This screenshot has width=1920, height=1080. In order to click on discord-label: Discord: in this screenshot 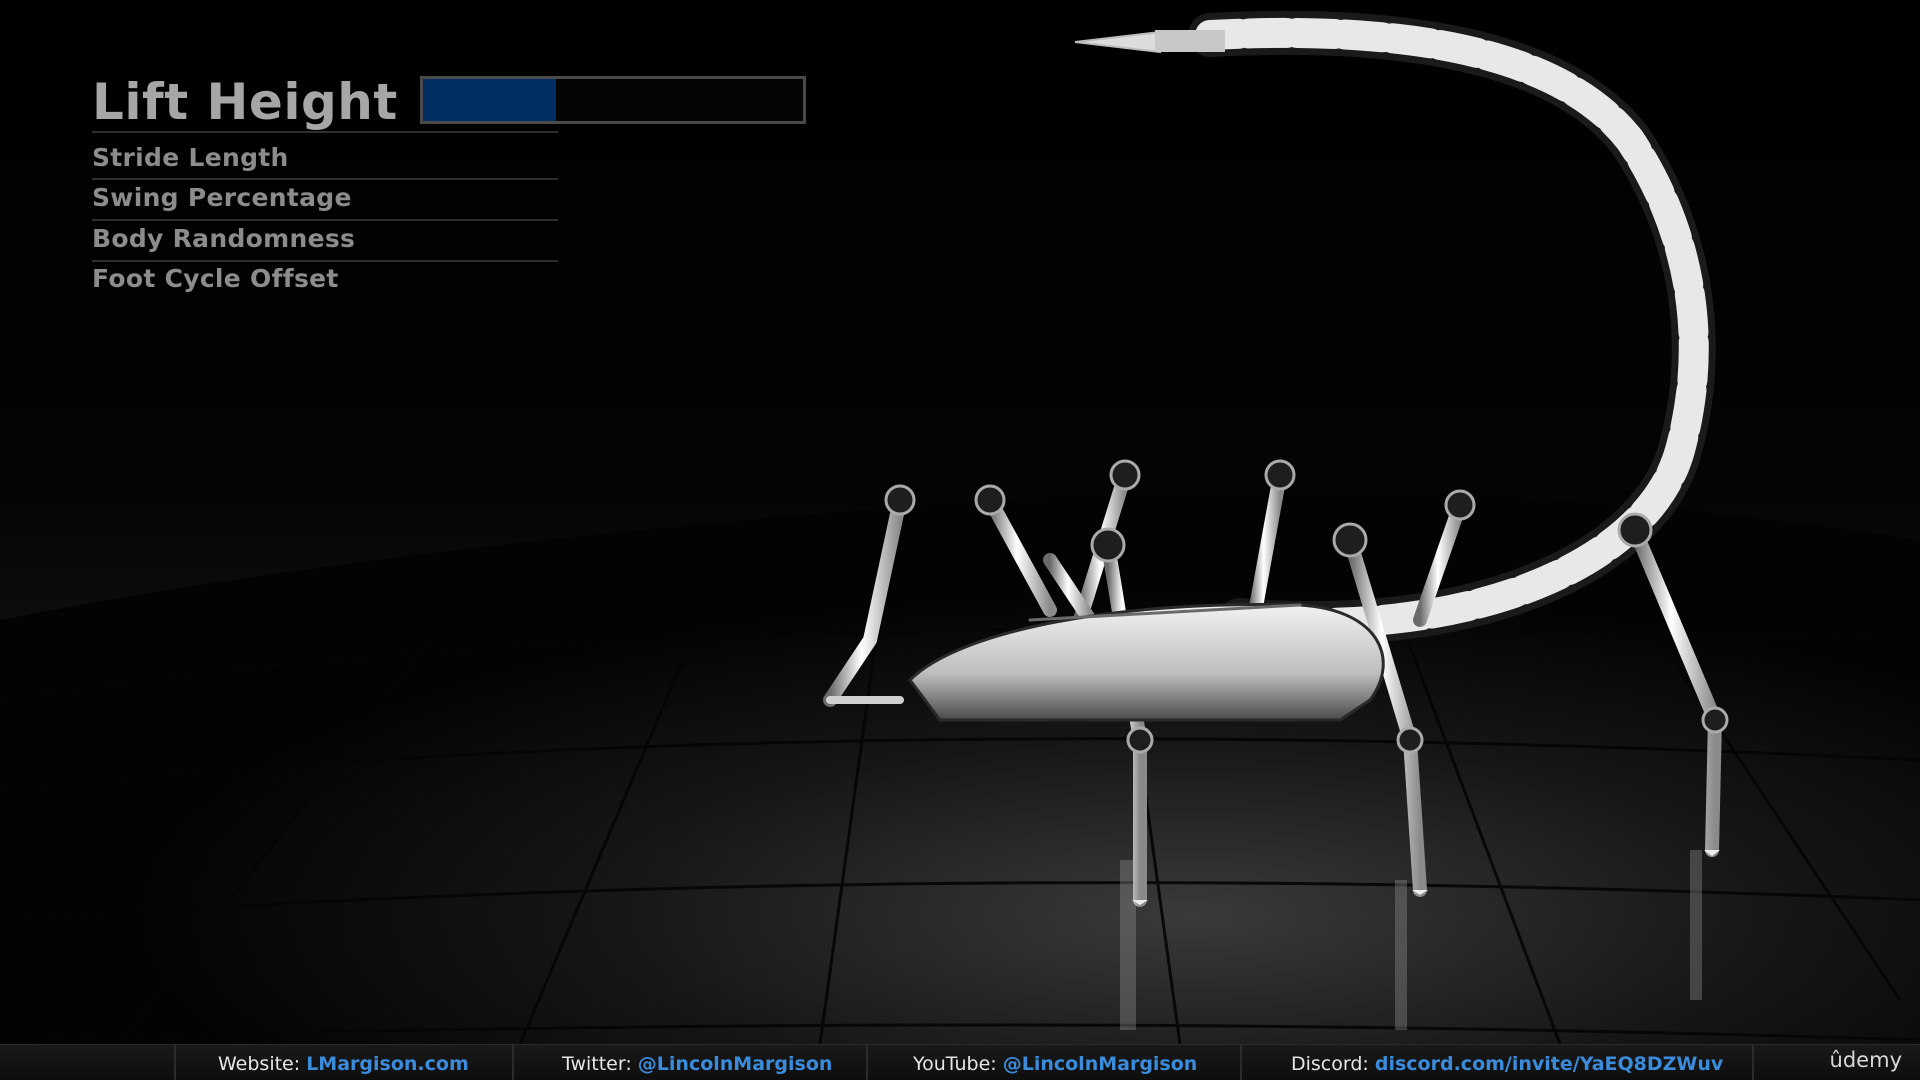, I will do `click(1330, 1064)`.